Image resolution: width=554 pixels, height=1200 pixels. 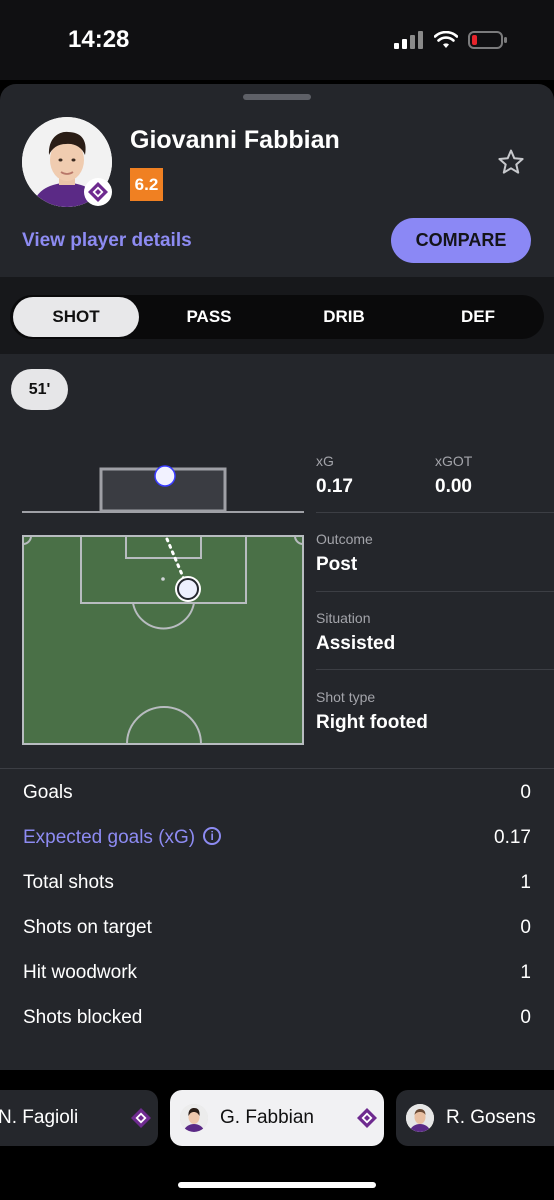 I want to click on xgot-label: xGOT, so click(x=454, y=461).